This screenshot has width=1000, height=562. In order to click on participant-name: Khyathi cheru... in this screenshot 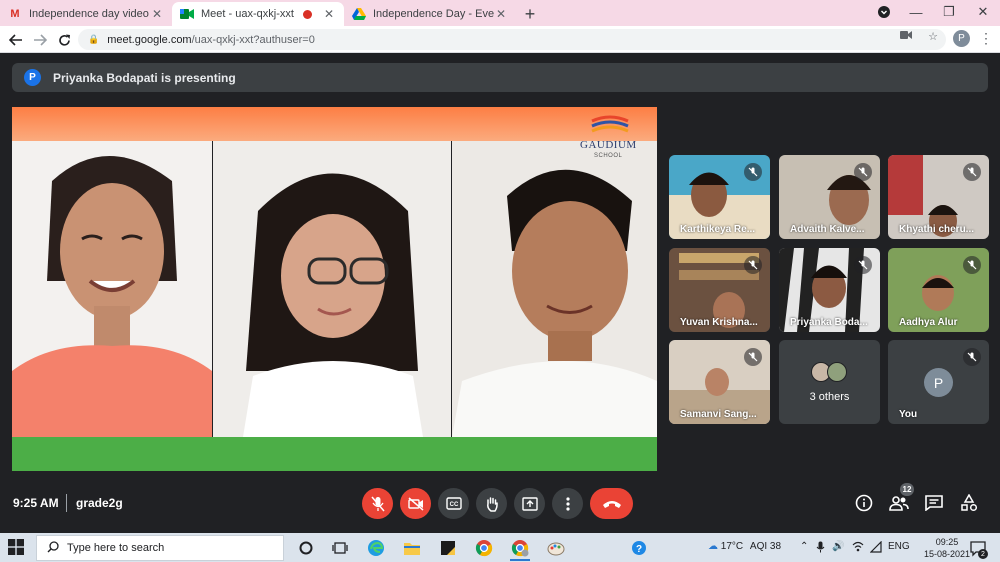, I will do `click(937, 229)`.